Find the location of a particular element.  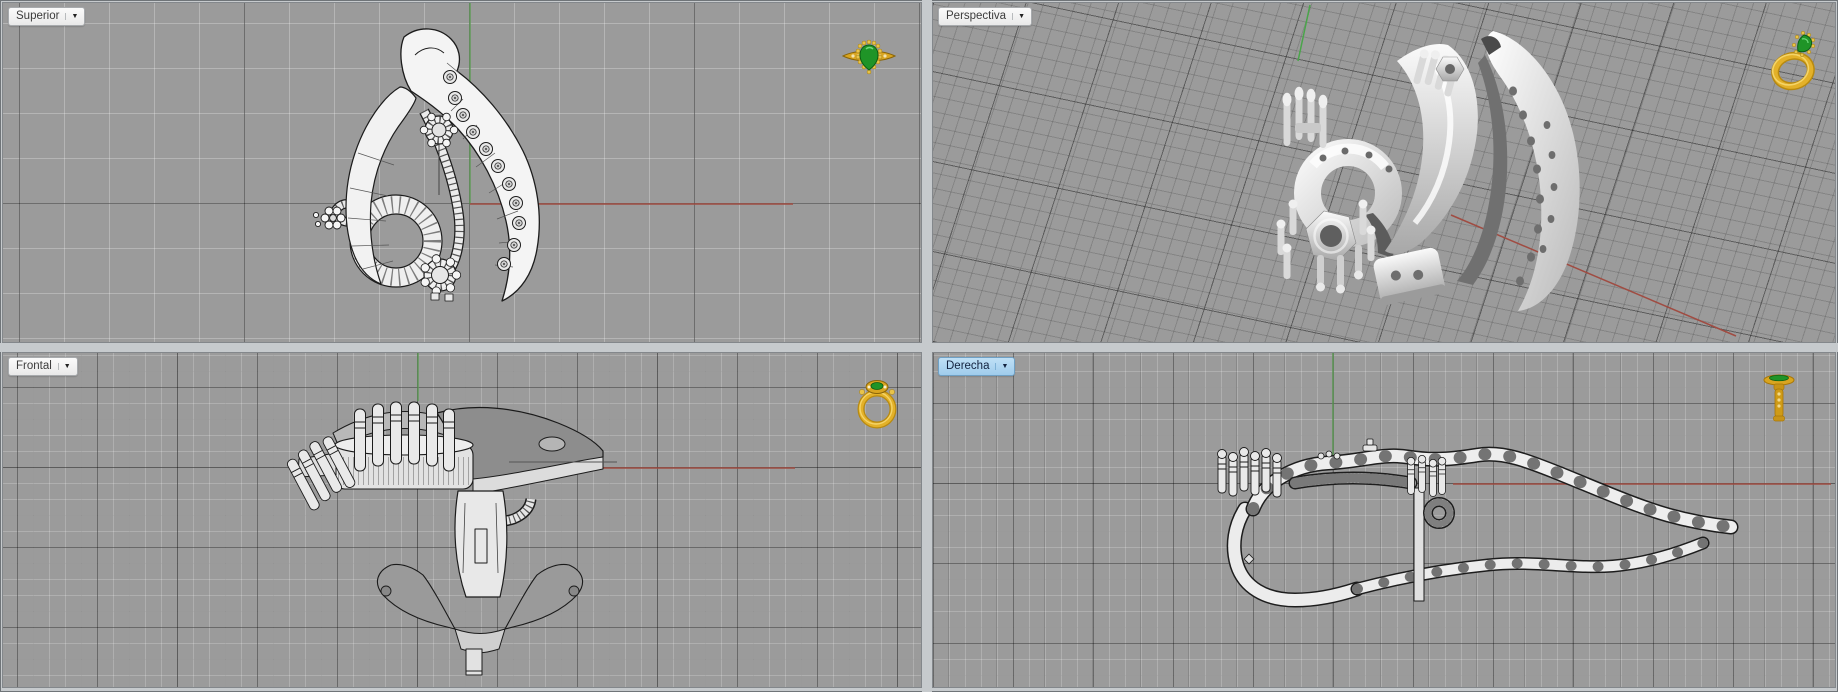

viewport-splitter-horizontal is located at coordinates (919, 347).